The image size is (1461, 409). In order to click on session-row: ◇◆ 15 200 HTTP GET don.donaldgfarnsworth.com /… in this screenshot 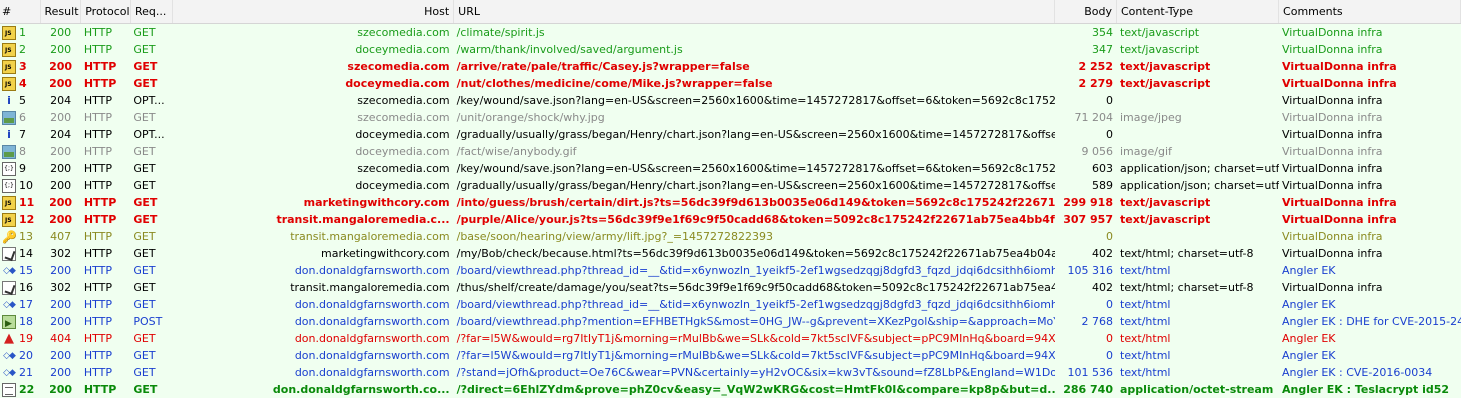, I will do `click(730, 270)`.